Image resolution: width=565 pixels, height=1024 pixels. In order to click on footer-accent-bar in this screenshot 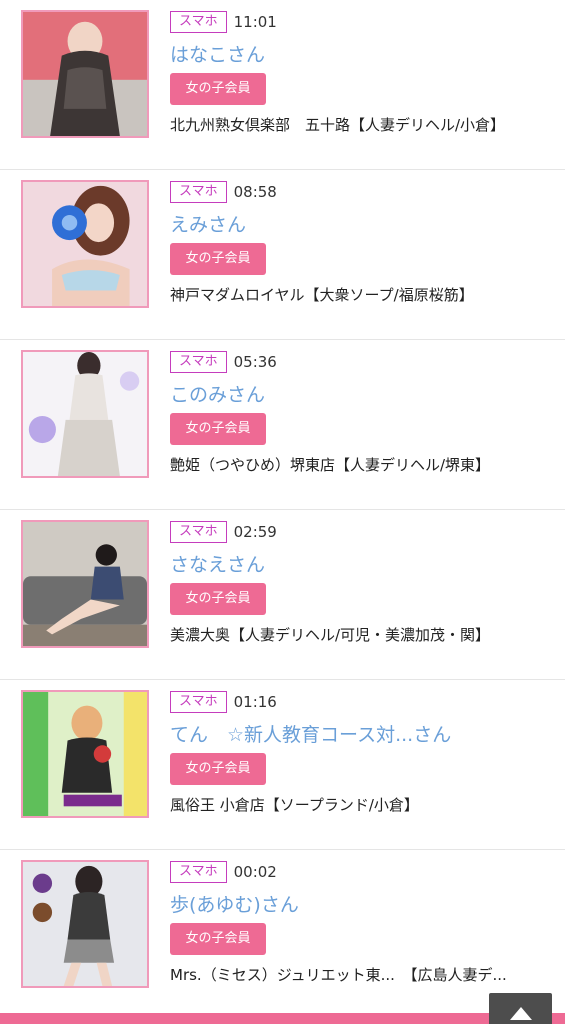, I will do `click(282, 1018)`.